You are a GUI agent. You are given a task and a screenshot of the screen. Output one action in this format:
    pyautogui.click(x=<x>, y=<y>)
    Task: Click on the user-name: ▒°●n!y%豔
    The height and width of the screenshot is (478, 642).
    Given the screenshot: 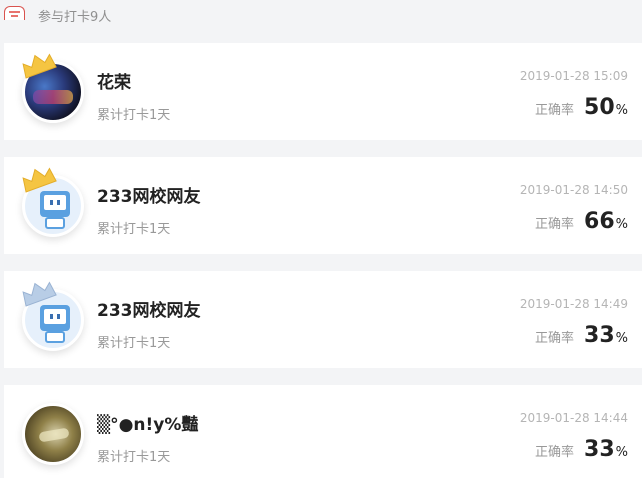 What is the action you would take?
    pyautogui.click(x=148, y=425)
    